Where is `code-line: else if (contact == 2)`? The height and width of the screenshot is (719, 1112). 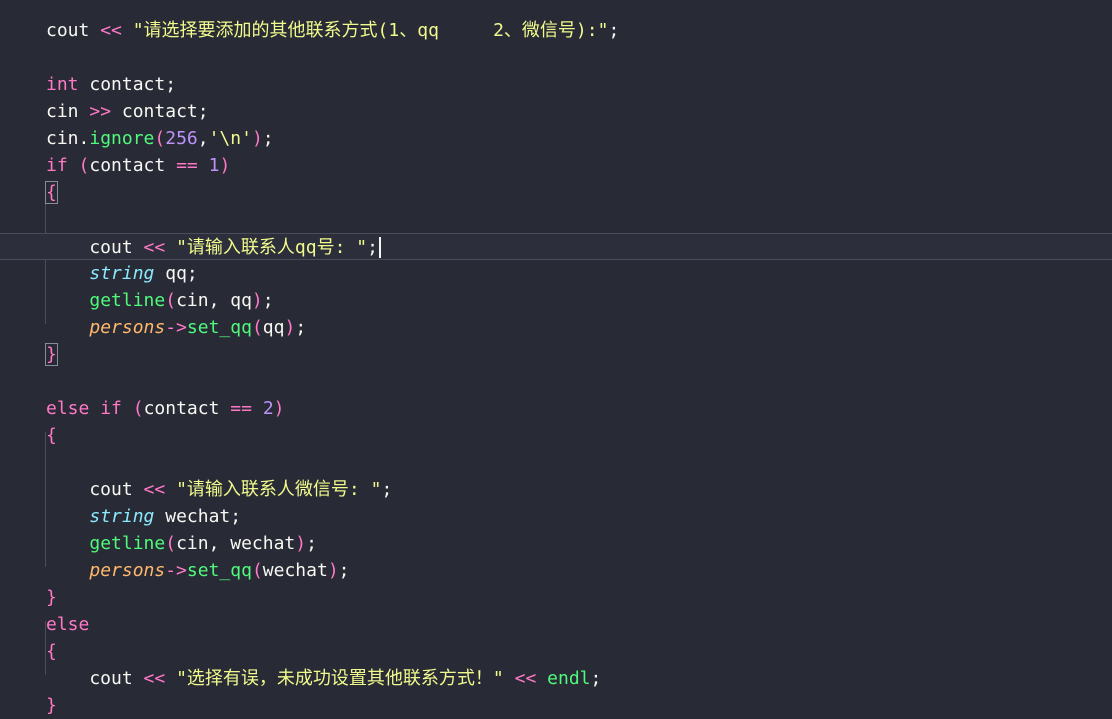 code-line: else if (contact == 2) is located at coordinates (556, 408).